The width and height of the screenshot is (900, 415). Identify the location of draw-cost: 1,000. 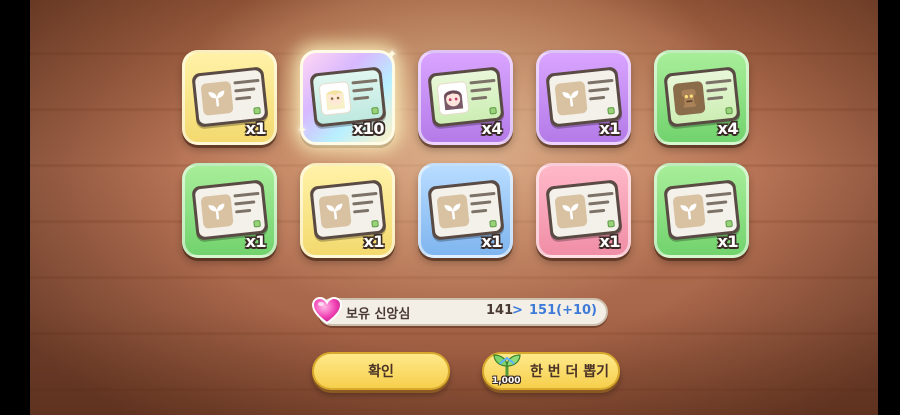
(506, 381).